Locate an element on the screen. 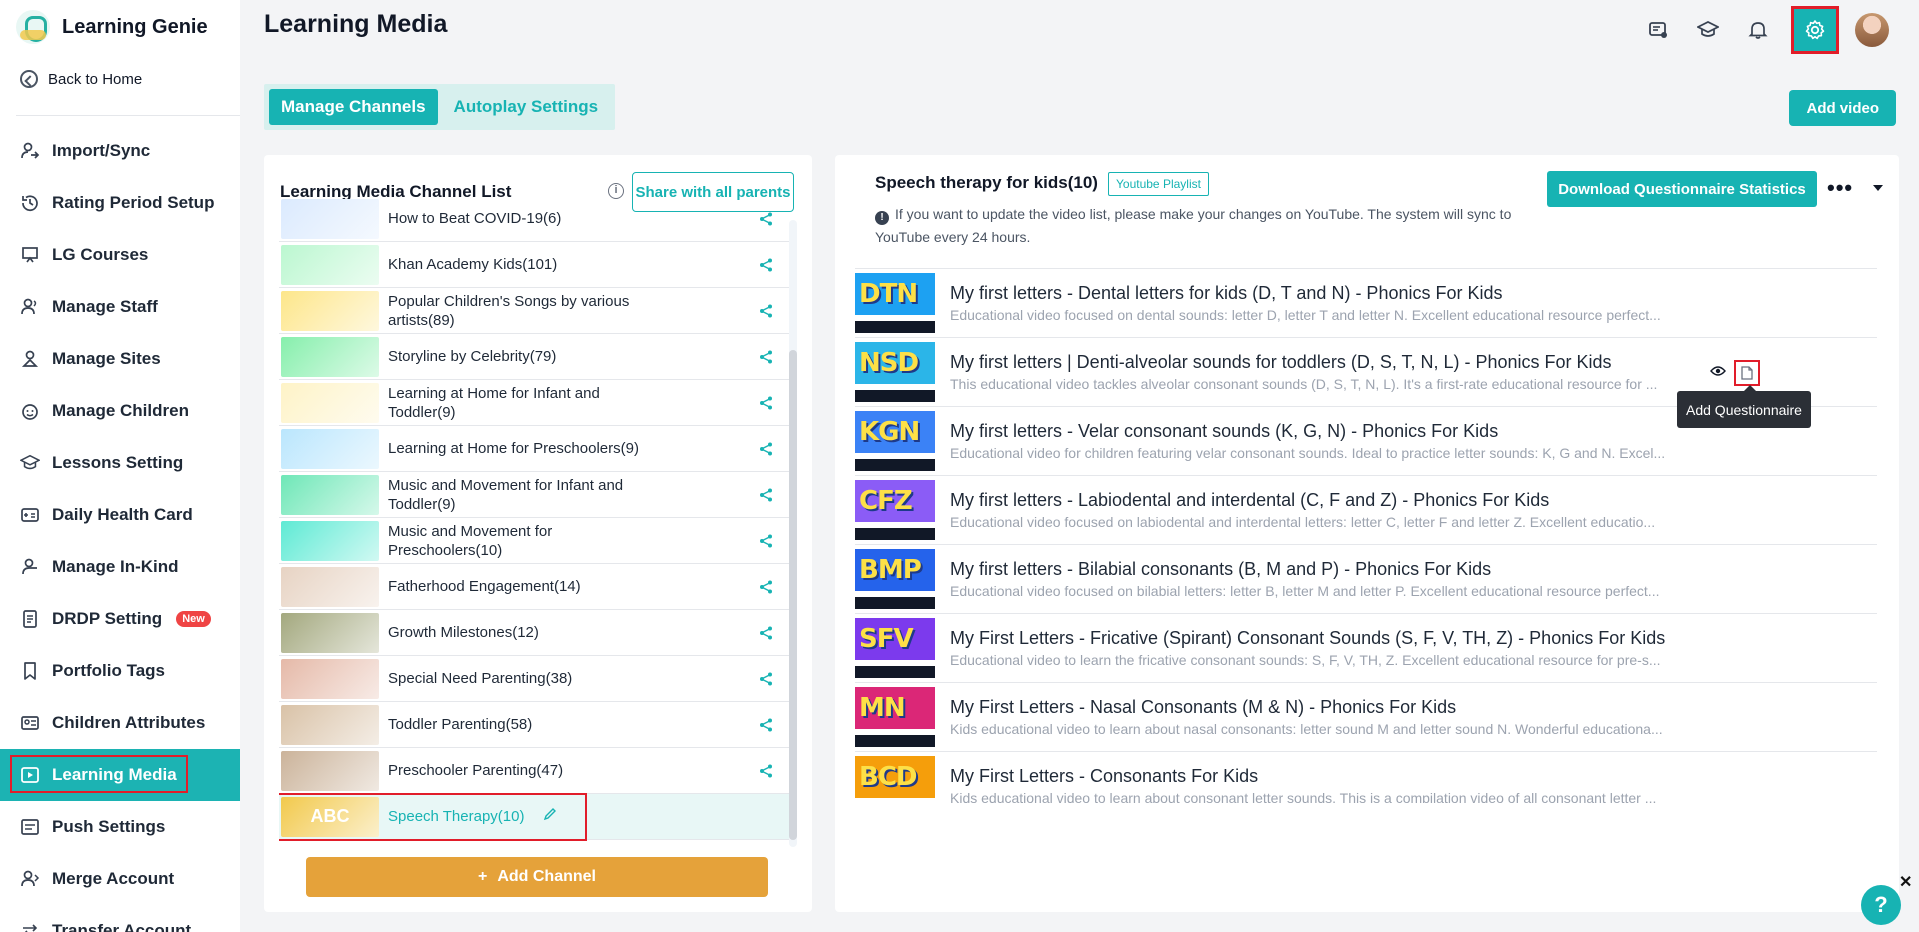 The image size is (1919, 932). bookmark-icon is located at coordinates (30, 671).